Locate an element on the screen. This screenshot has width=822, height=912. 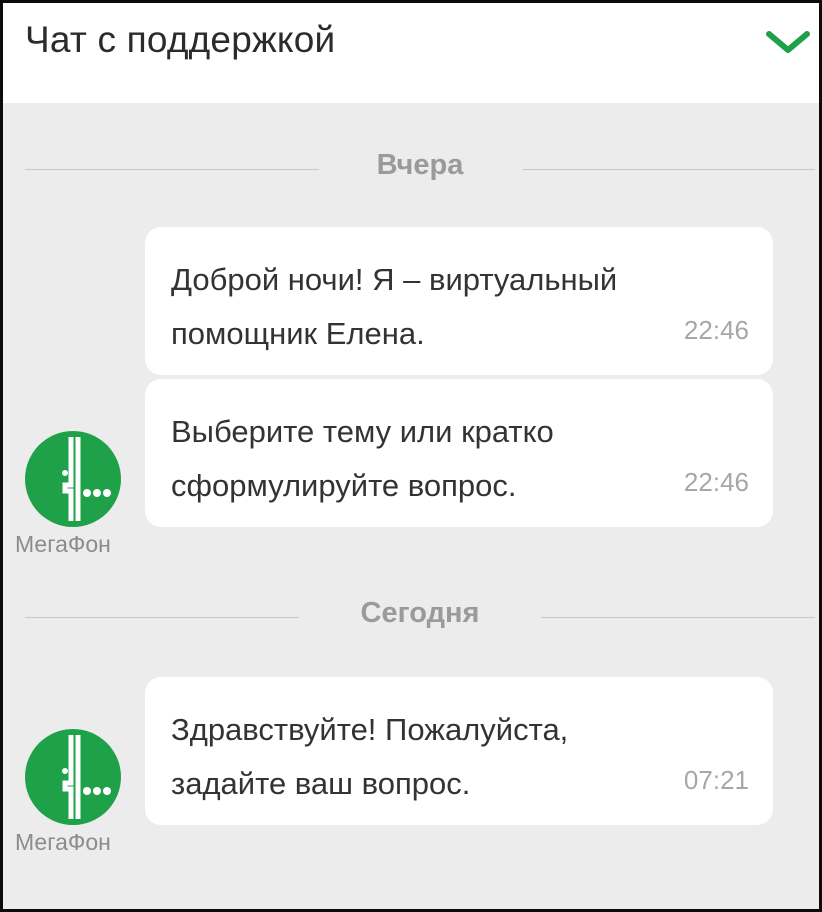
message-text-line: сформулируйте вопрос. is located at coordinates (344, 485).